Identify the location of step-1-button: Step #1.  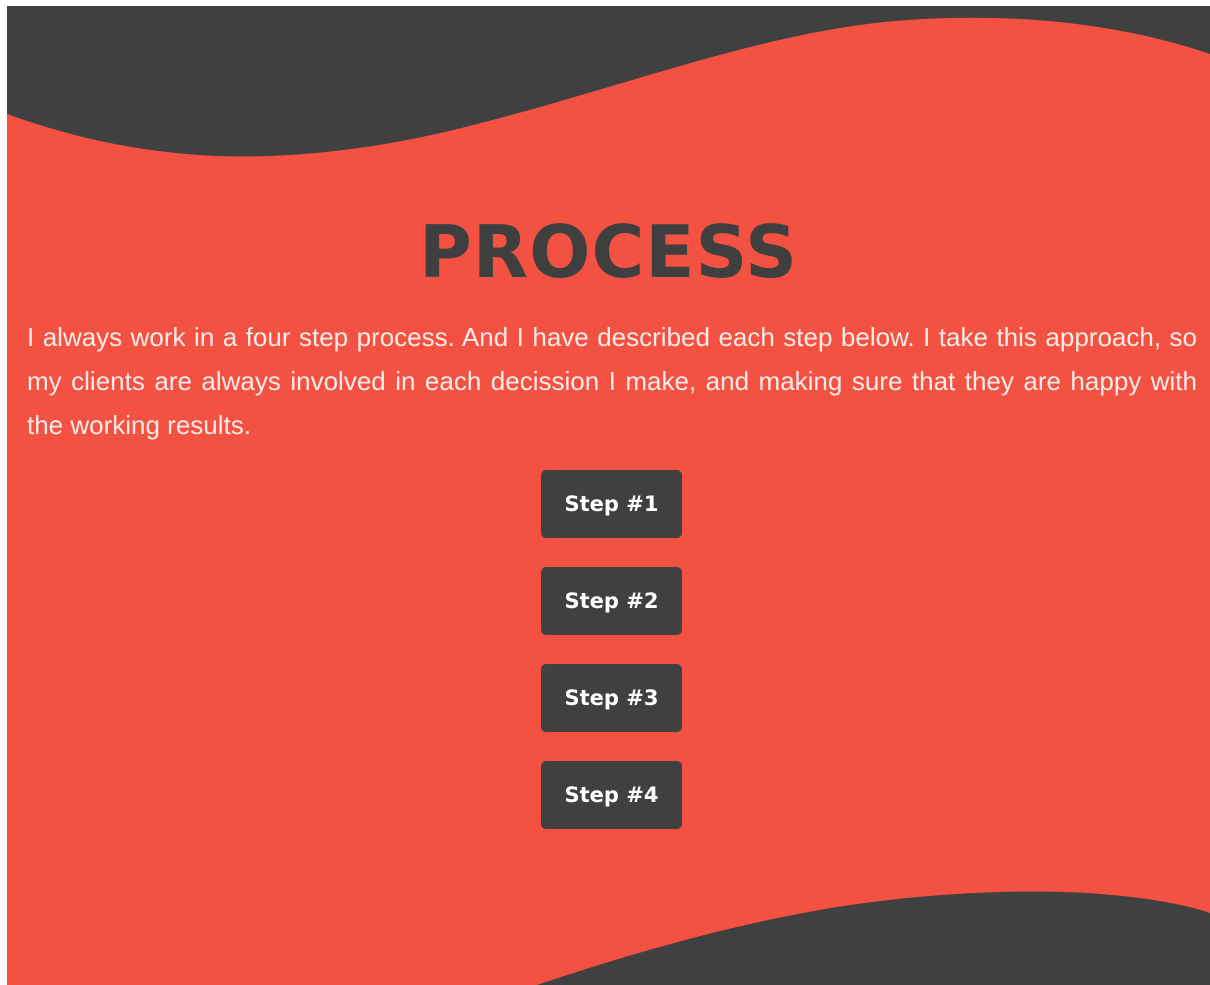
(611, 504).